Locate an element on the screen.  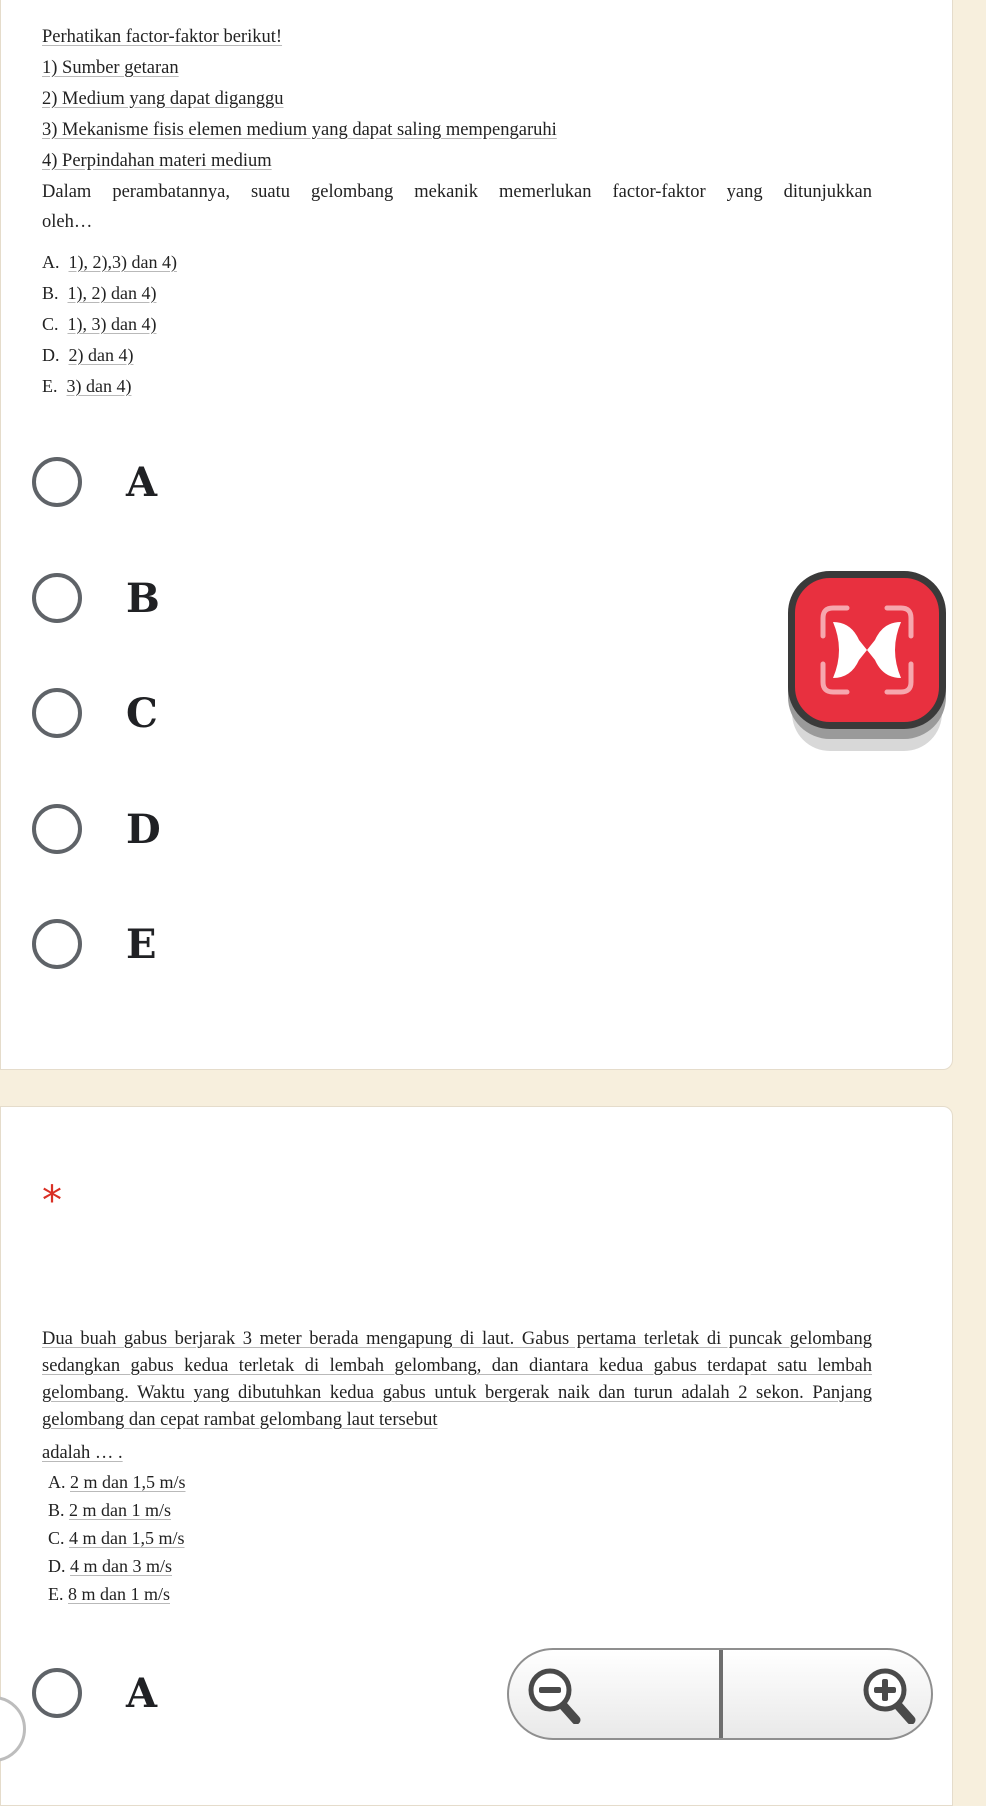
option-text: 1), 2) dan 4) is located at coordinates (112, 293).